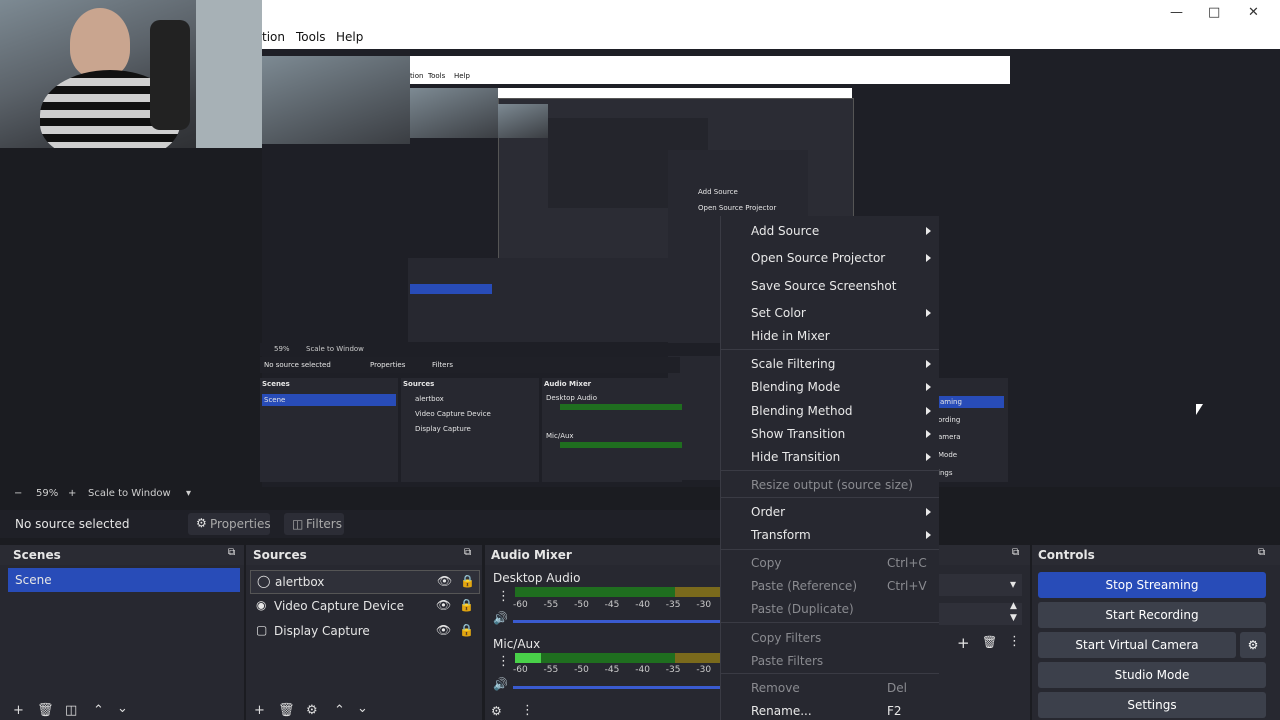  Describe the element at coordinates (280, 555) in the screenshot. I see `sources-title: Sources` at that location.